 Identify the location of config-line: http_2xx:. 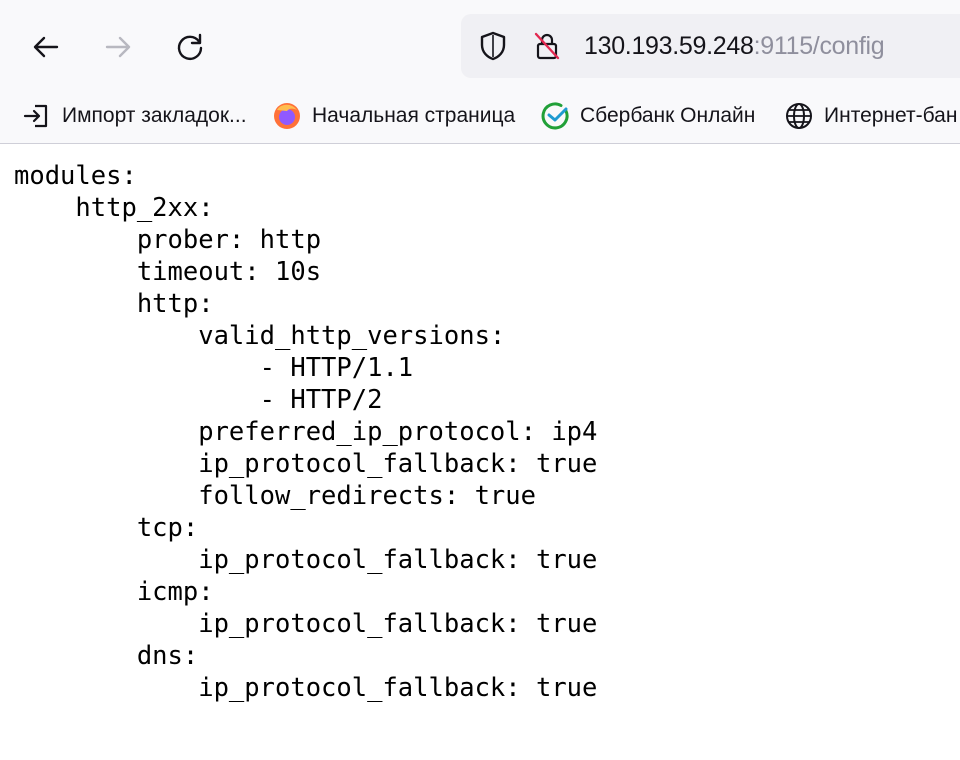
(114, 208).